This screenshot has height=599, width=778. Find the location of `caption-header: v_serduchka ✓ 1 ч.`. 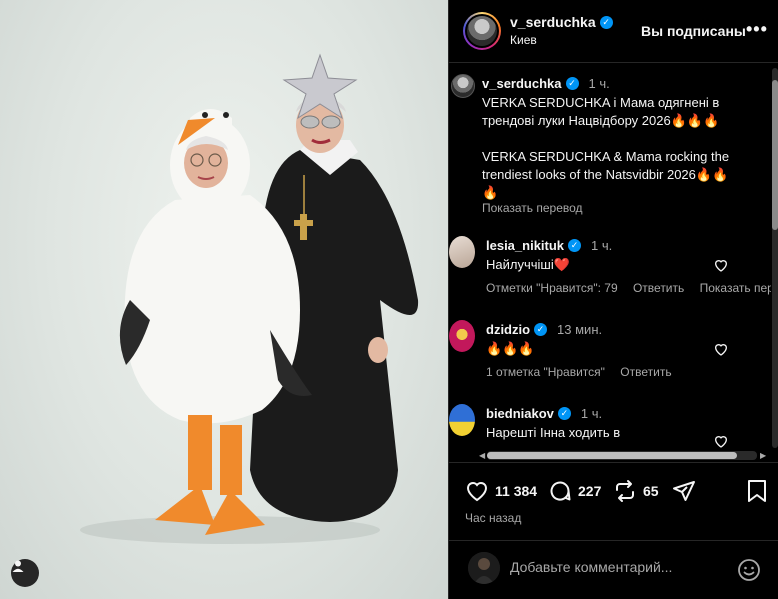

caption-header: v_serduchka ✓ 1 ч. is located at coordinates (546, 83).